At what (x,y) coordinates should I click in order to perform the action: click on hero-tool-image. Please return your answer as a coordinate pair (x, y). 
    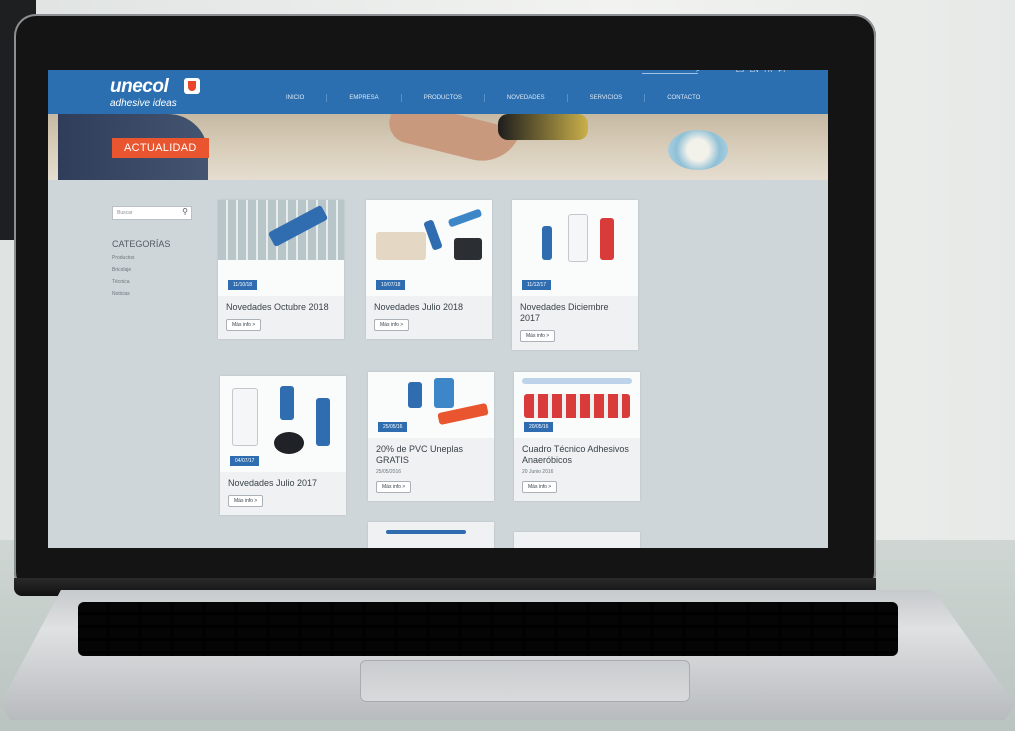
    Looking at the image, I should click on (543, 127).